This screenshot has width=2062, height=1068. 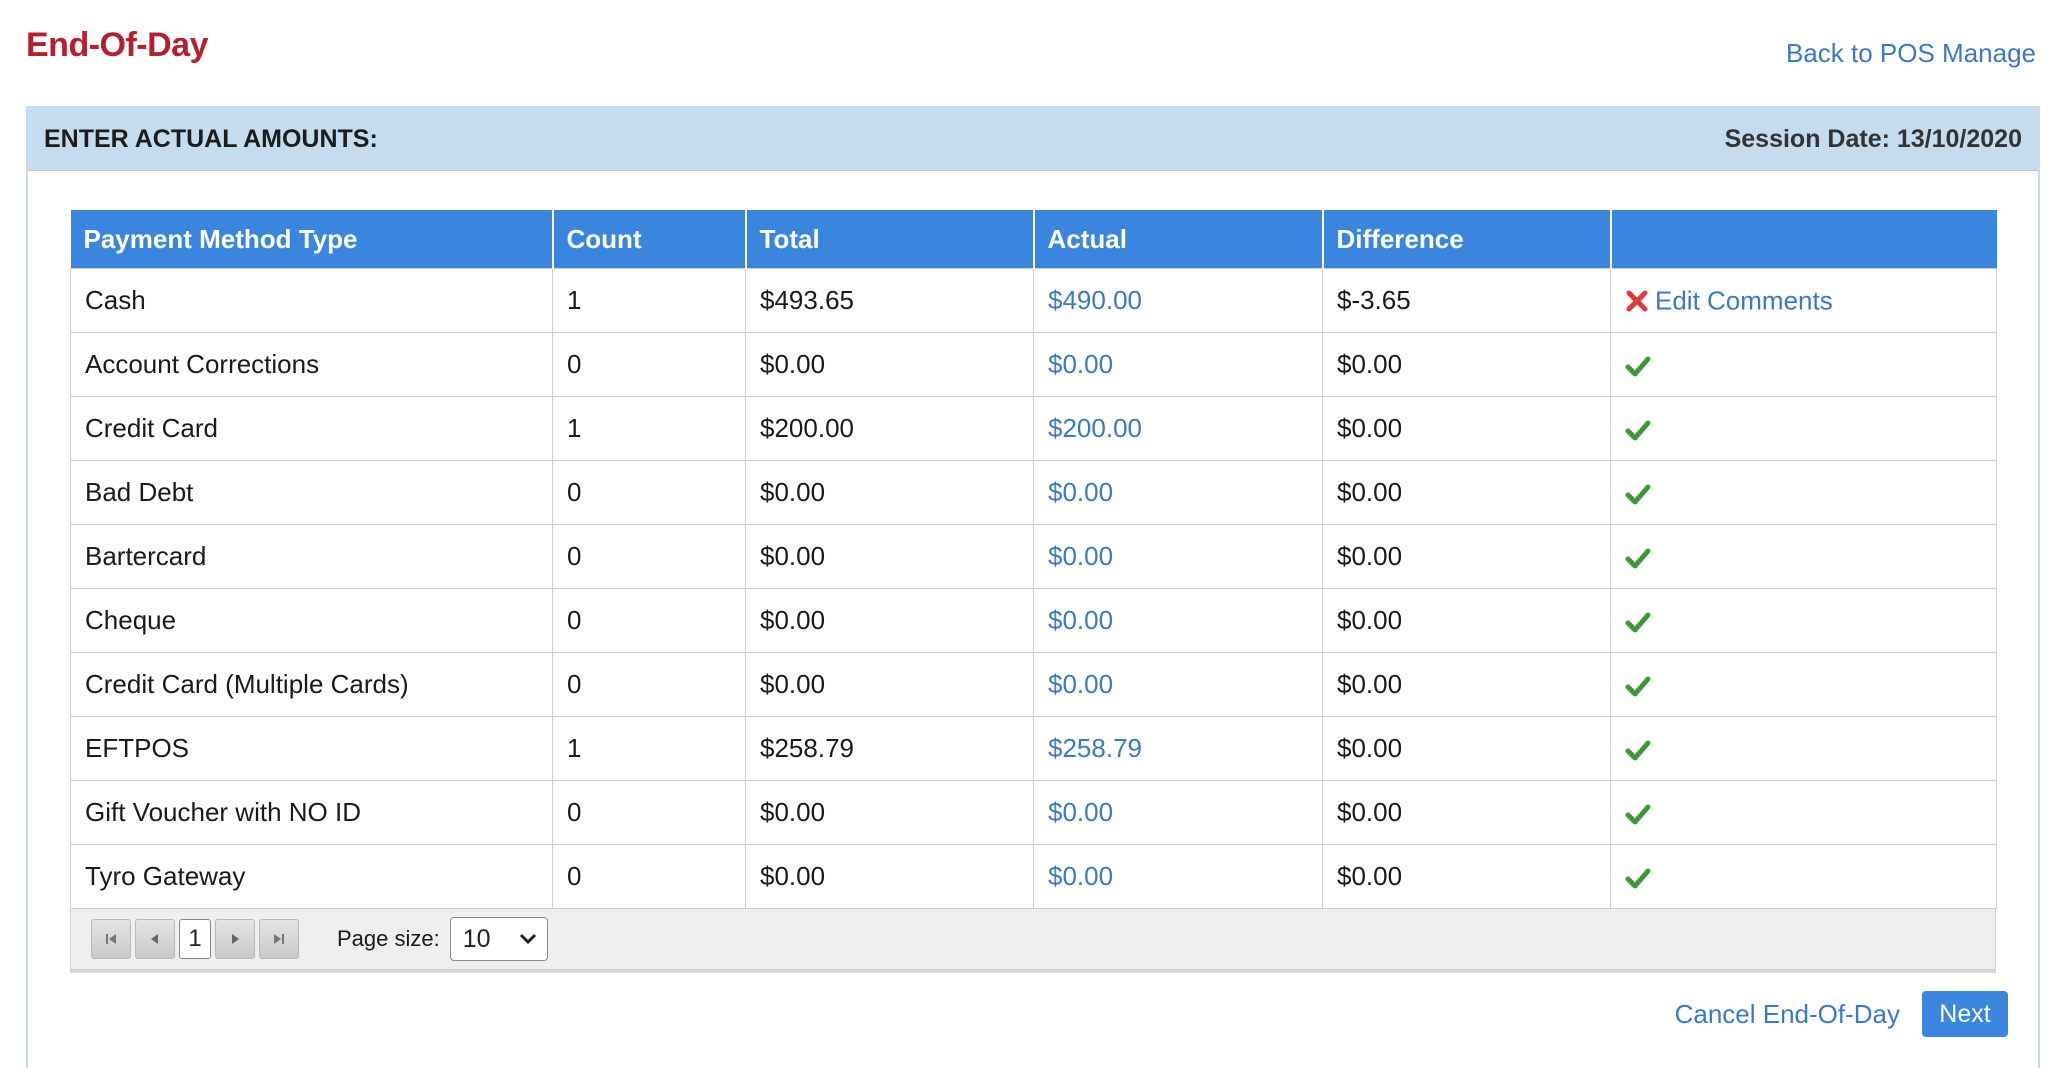 I want to click on payment-method-cell: Credit Card, so click(x=311, y=428).